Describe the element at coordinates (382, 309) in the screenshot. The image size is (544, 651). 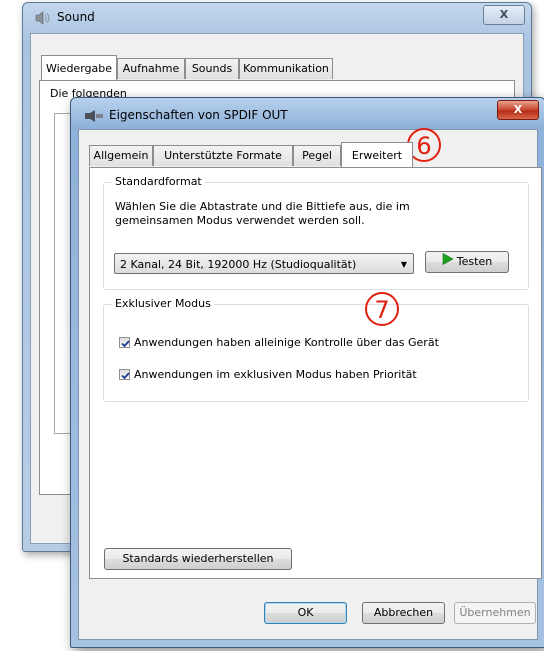
I see `annotation-marker-7: 7` at that location.